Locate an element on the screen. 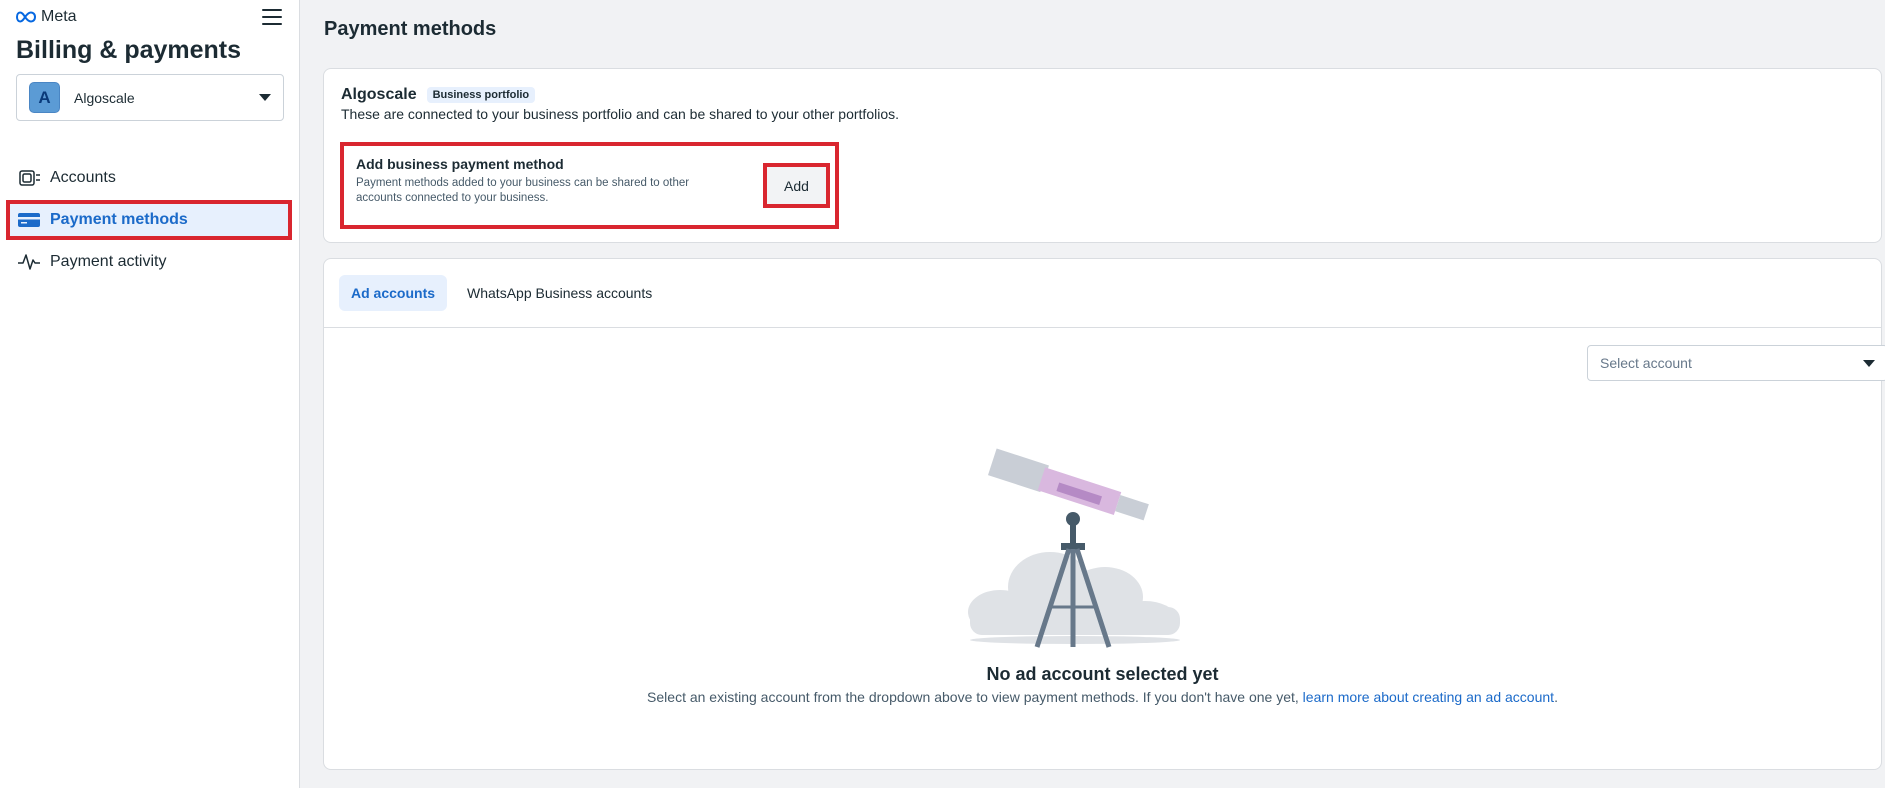  sidebar-item-label: Payment activity is located at coordinates (108, 261).